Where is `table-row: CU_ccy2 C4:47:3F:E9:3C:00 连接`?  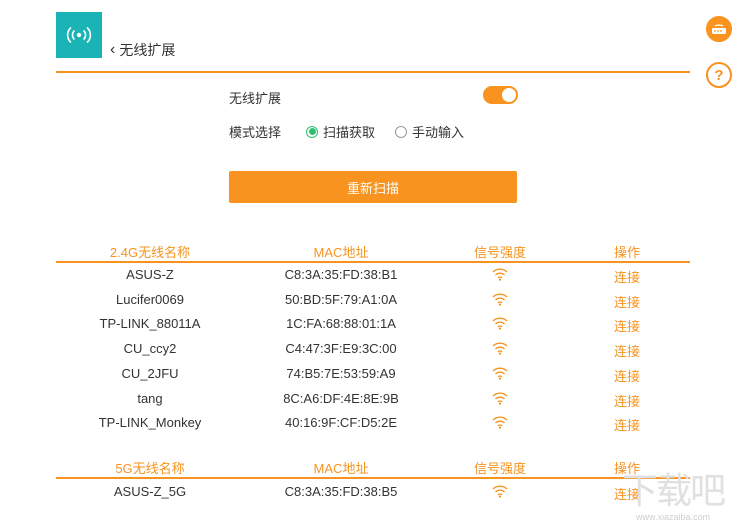 table-row: CU_ccy2 C4:47:3F:E9:3C:00 连接 is located at coordinates (373, 349).